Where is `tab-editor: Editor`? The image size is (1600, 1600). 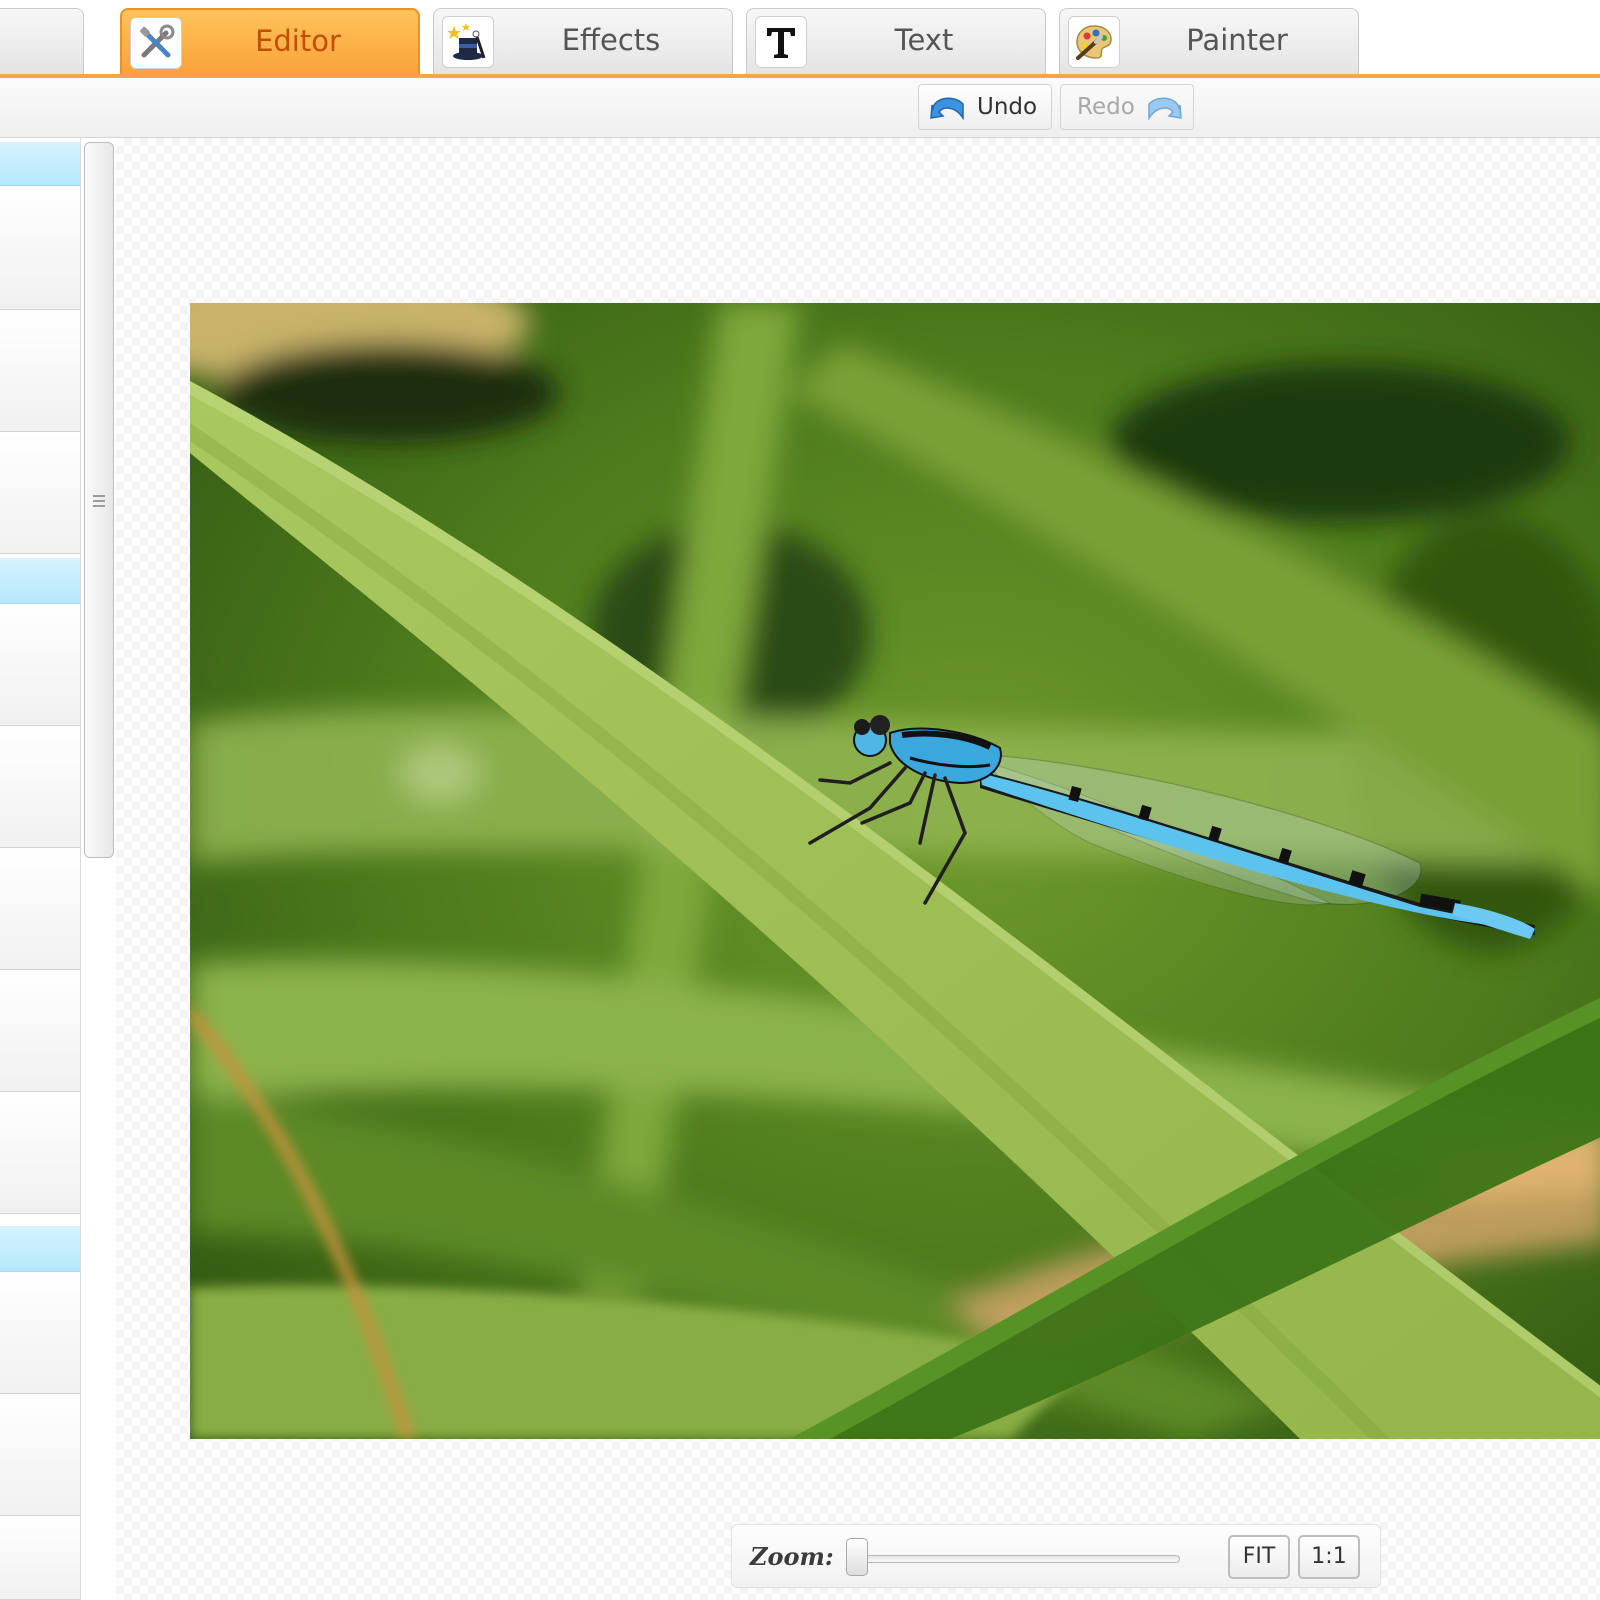
tab-editor: Editor is located at coordinates (270, 41).